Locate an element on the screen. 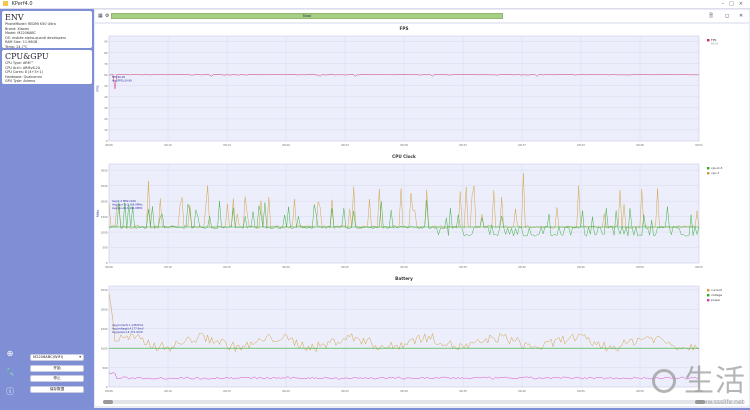 Image resolution: width=750 pixels, height=410 pixels. y-tick-label: 70 is located at coordinates (106, 64).